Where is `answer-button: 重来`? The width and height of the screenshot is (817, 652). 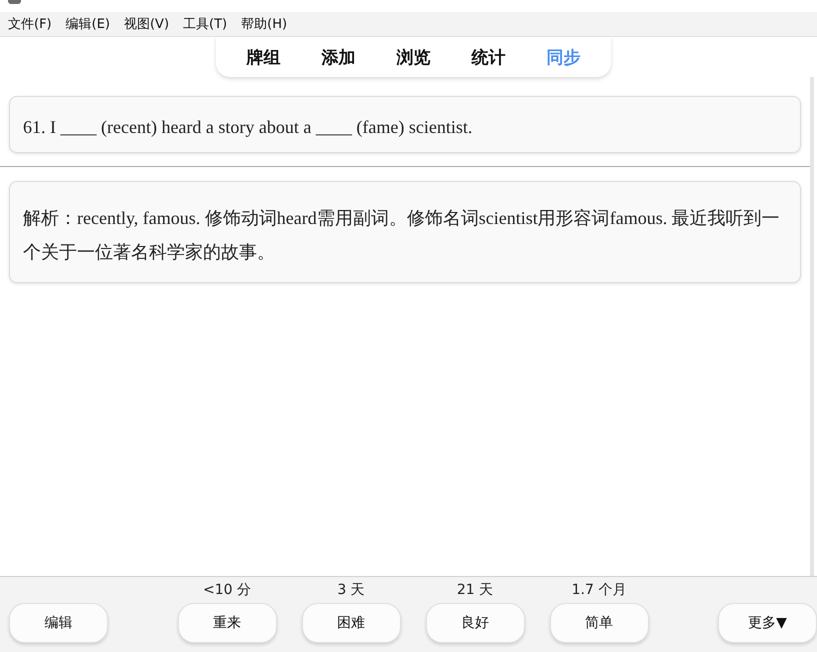 answer-button: 重来 is located at coordinates (227, 623).